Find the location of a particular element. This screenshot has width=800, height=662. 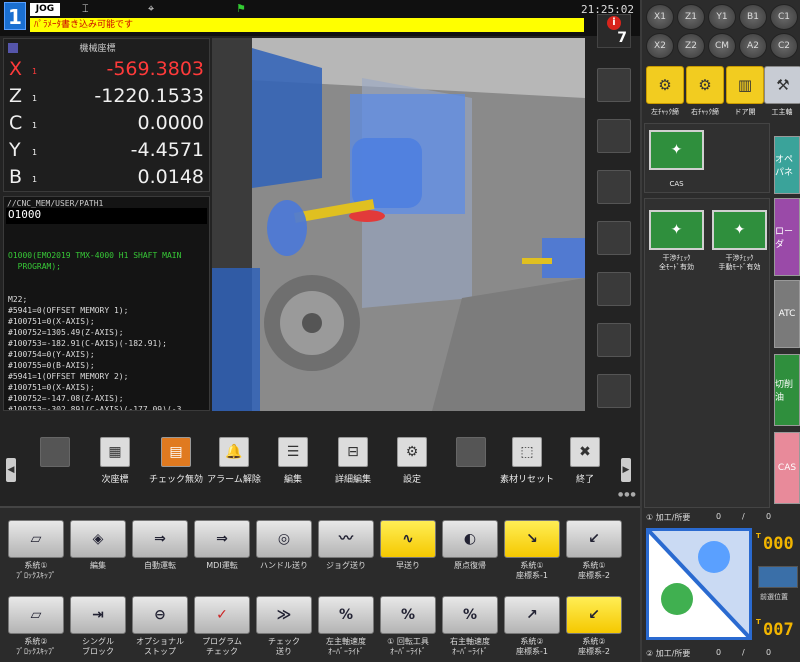

softkey-detail-edit: ⊟ 詳細編集 is located at coordinates (353, 463).